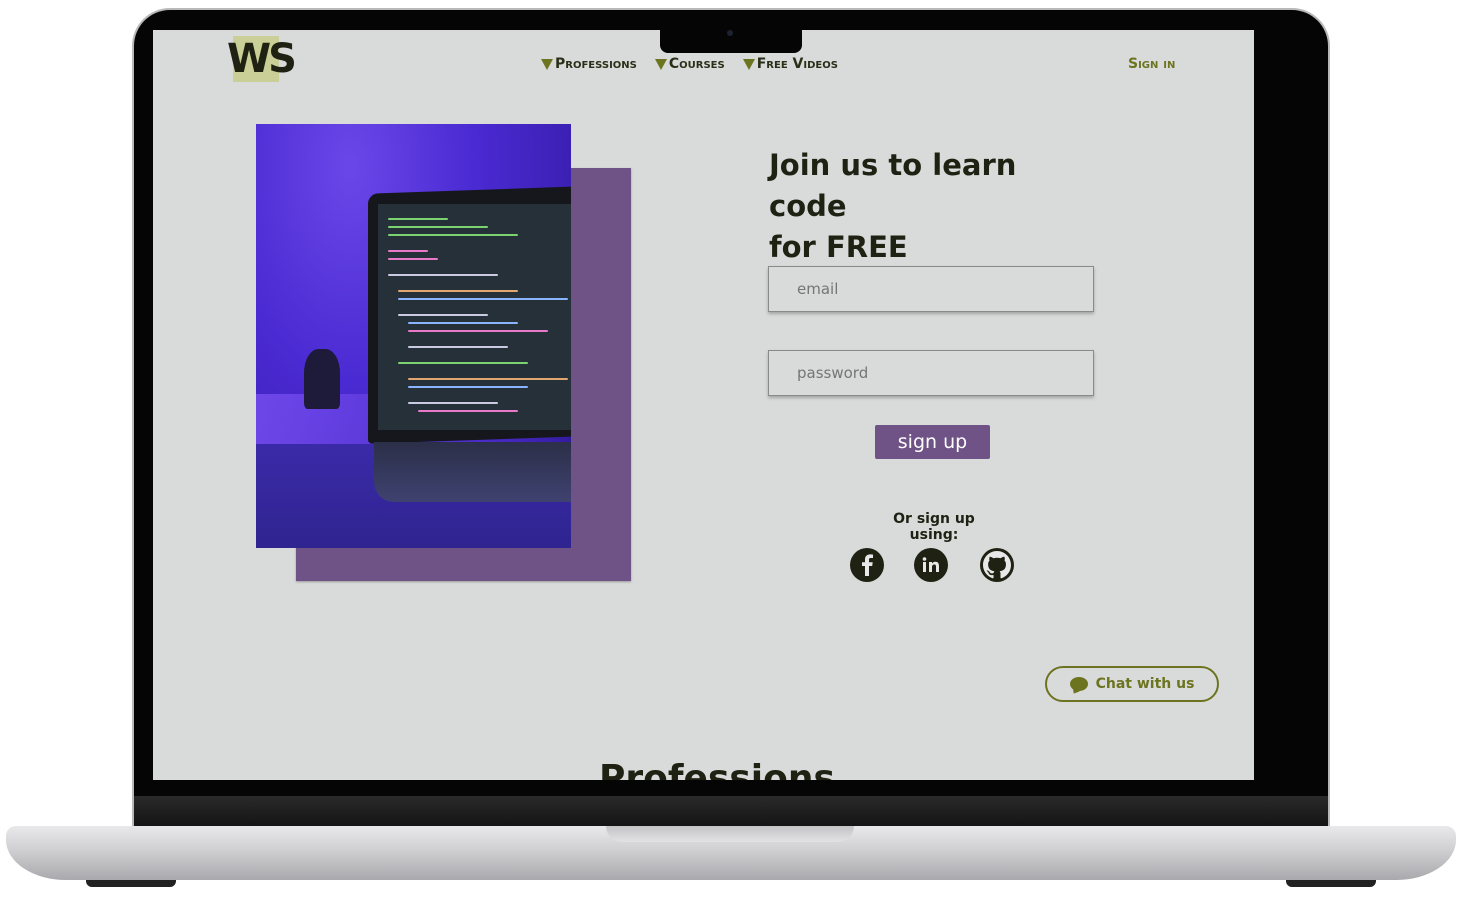 The image size is (1459, 898). I want to click on nav-label: Courses, so click(696, 64).